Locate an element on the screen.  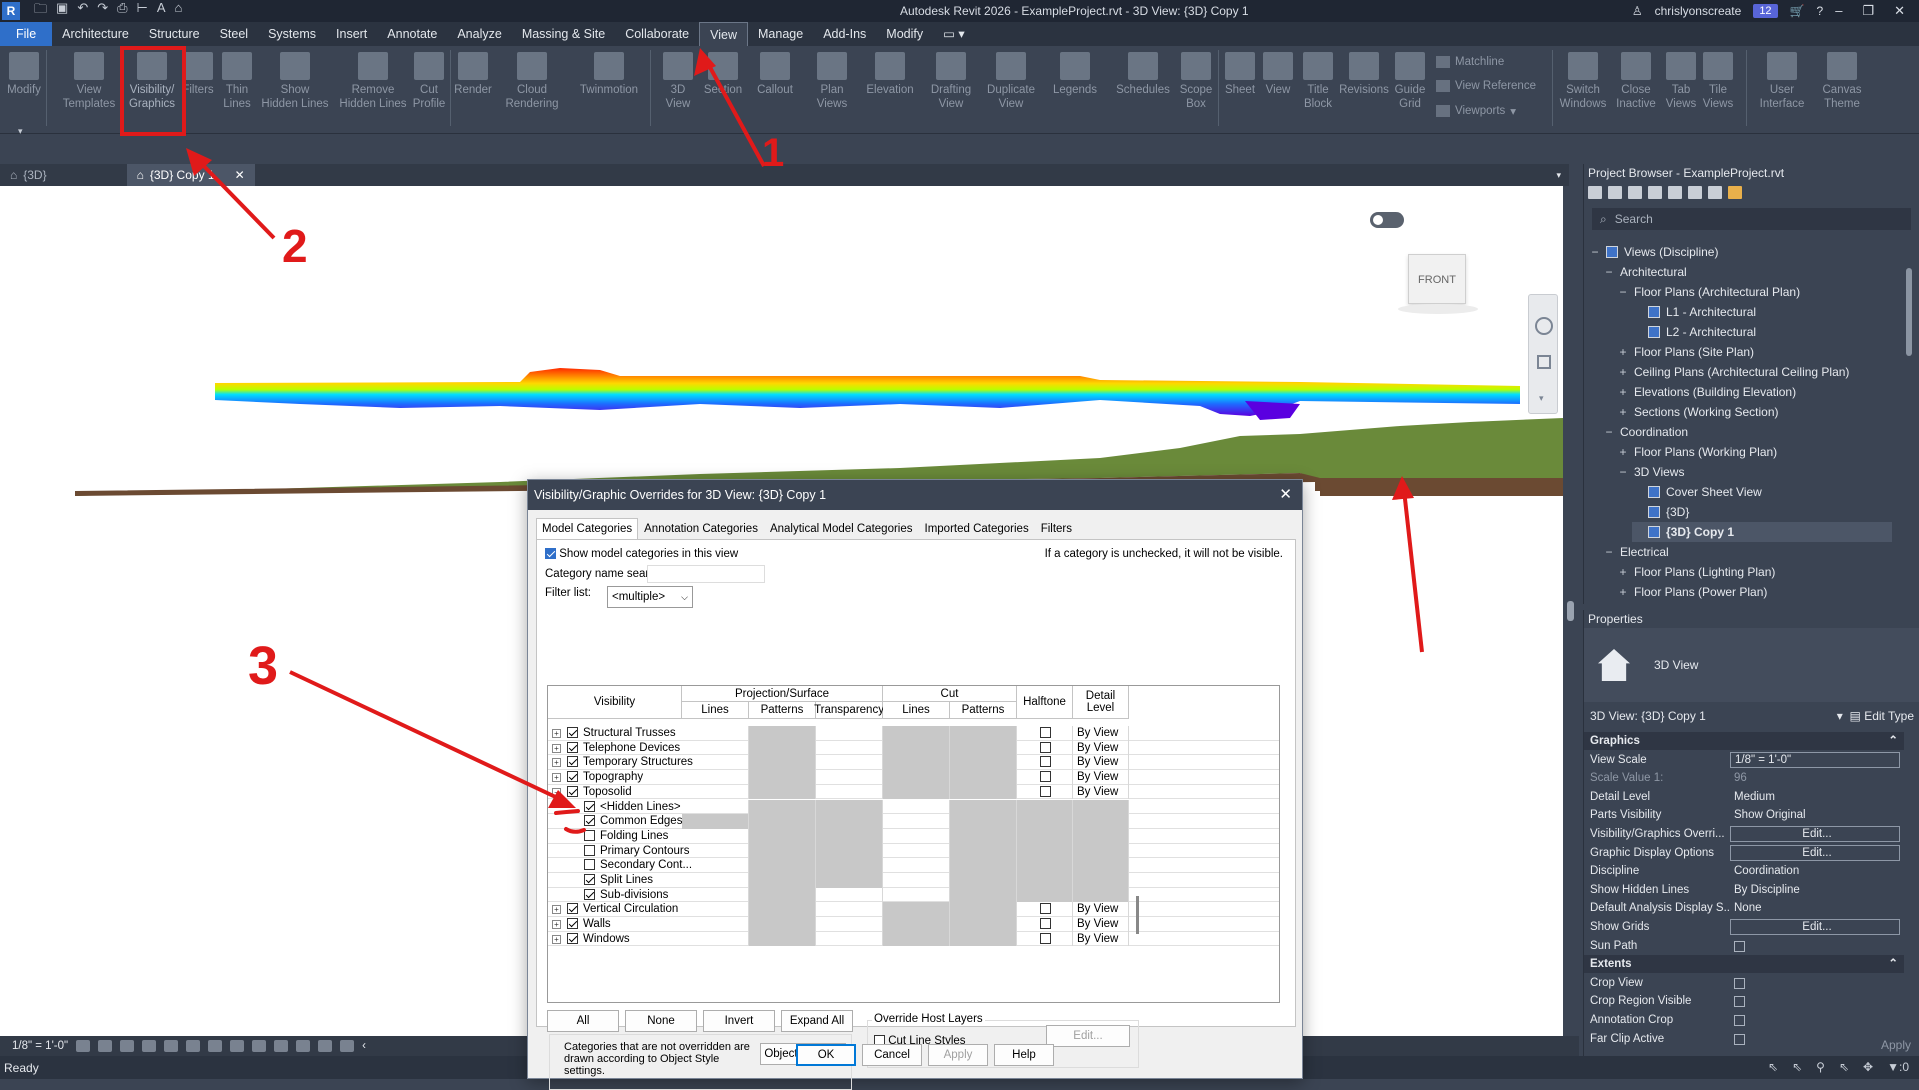
home-icon is located at coordinates (1595, 192).